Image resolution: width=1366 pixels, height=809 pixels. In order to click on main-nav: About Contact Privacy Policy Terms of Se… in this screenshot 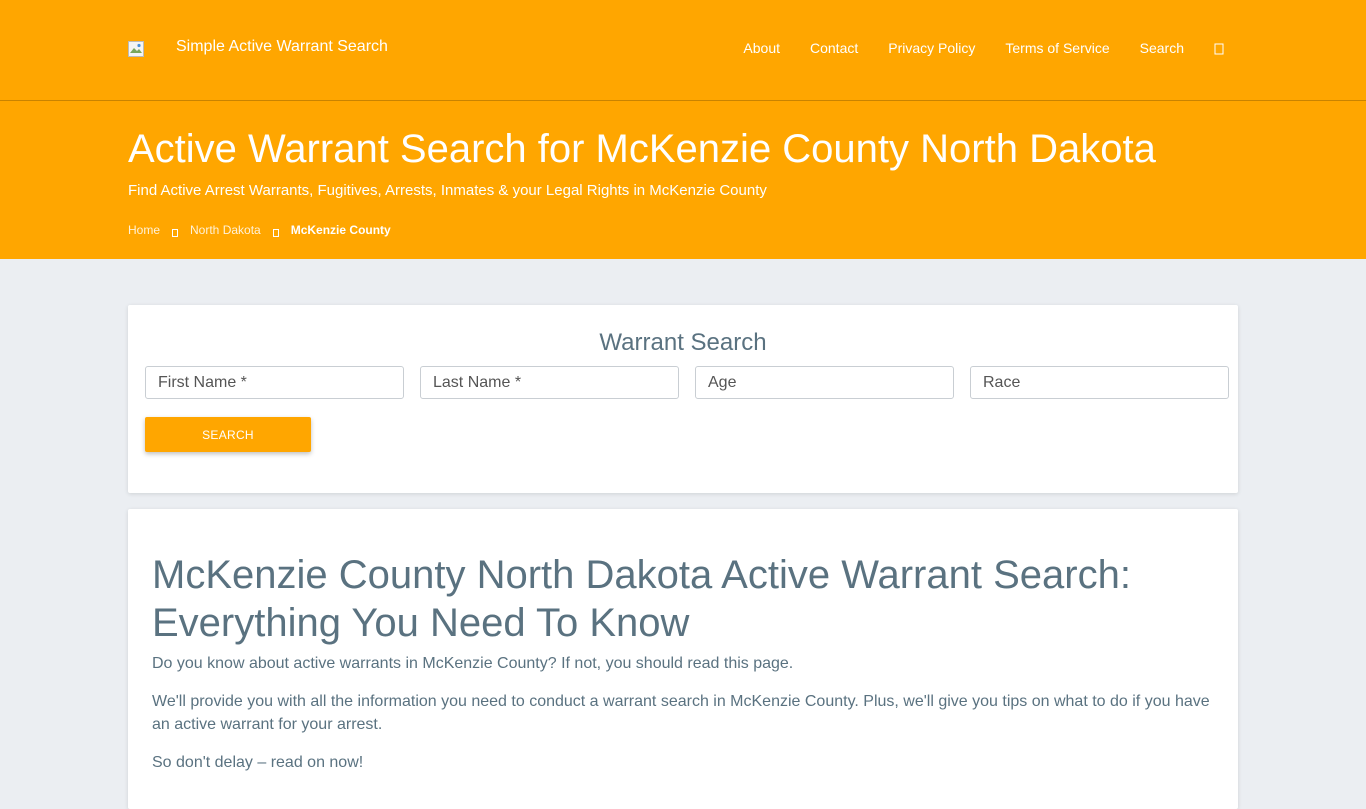, I will do `click(969, 48)`.